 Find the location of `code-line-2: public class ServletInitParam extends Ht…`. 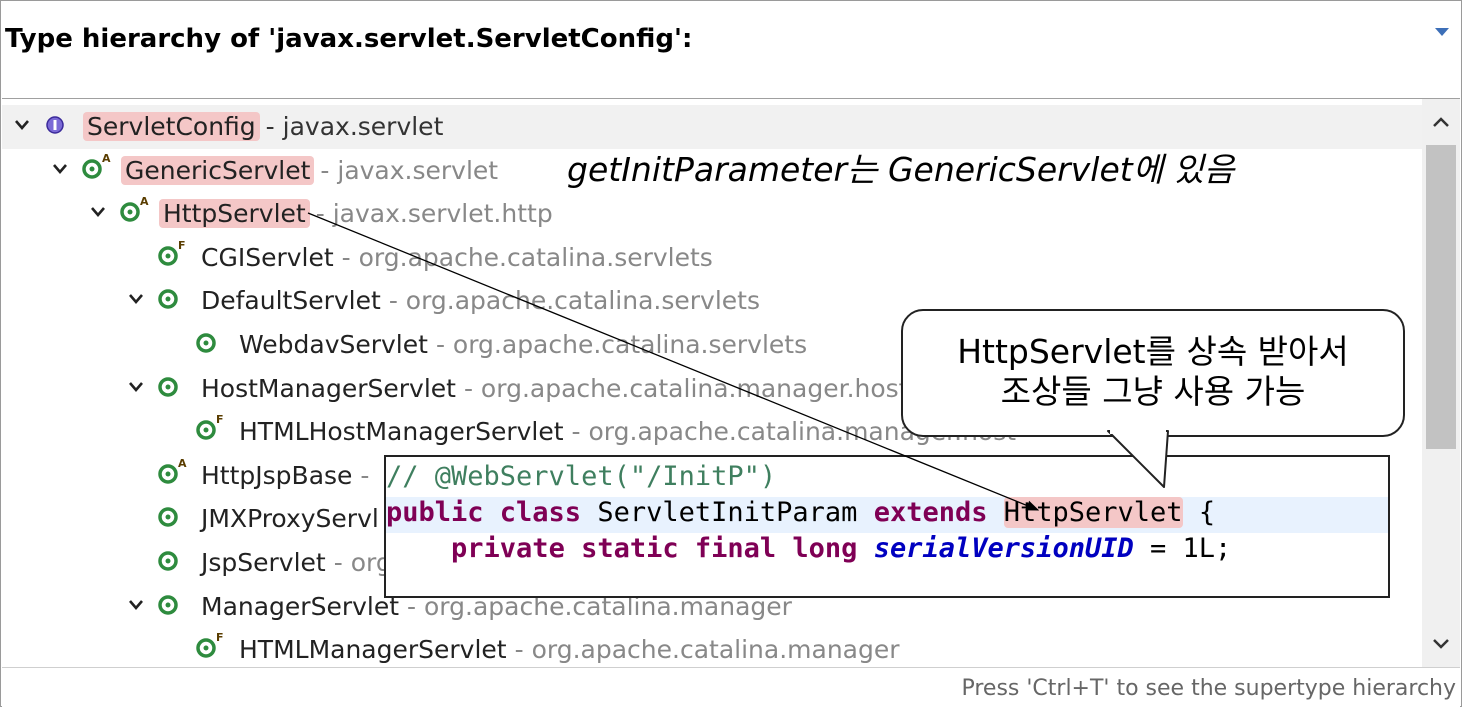

code-line-2: public class ServletInitParam extends Ht… is located at coordinates (887, 515).